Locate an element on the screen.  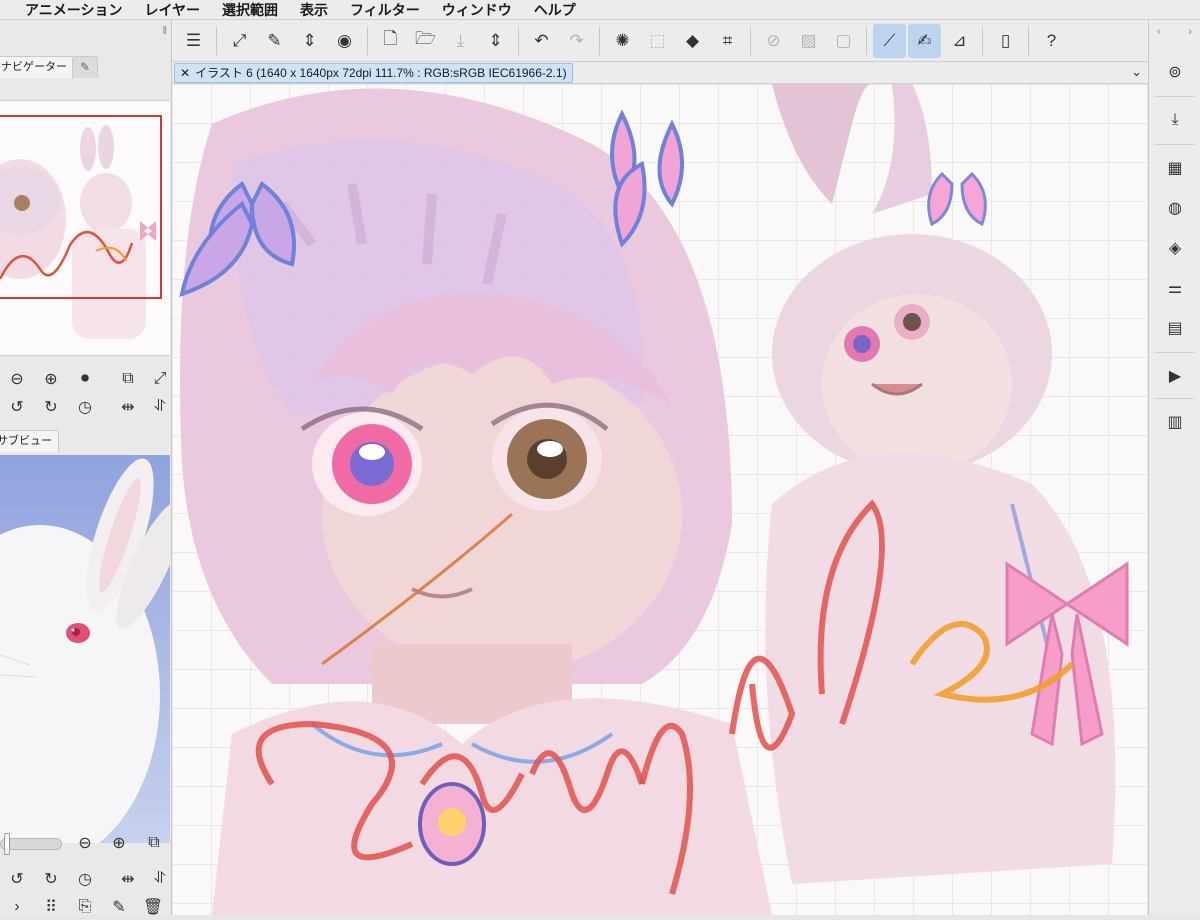
tab-navigator: ナビゲーター is located at coordinates (37, 67).